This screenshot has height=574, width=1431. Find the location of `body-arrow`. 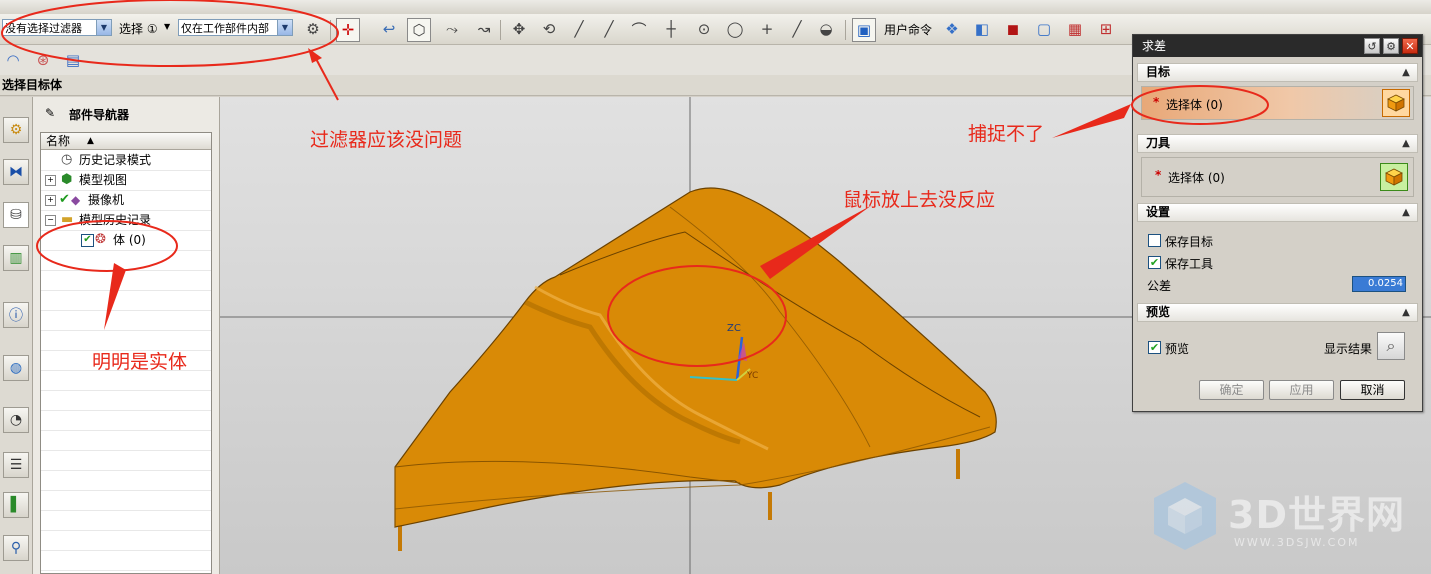

body-arrow is located at coordinates (115, 296).